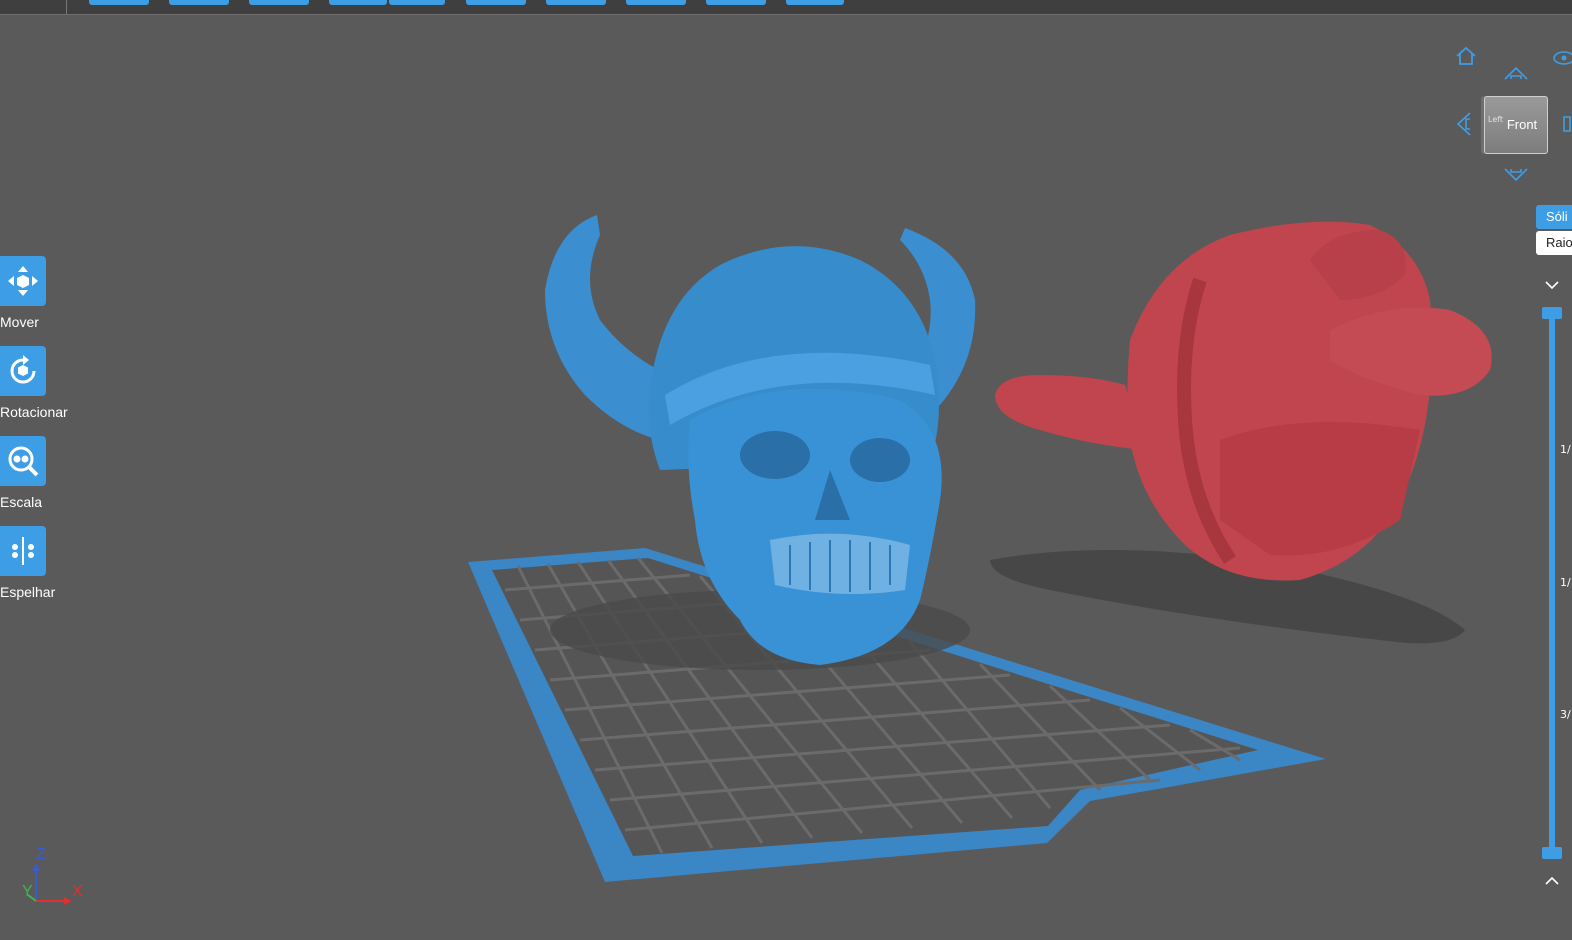  I want to click on move-label: Mover, so click(19, 322).